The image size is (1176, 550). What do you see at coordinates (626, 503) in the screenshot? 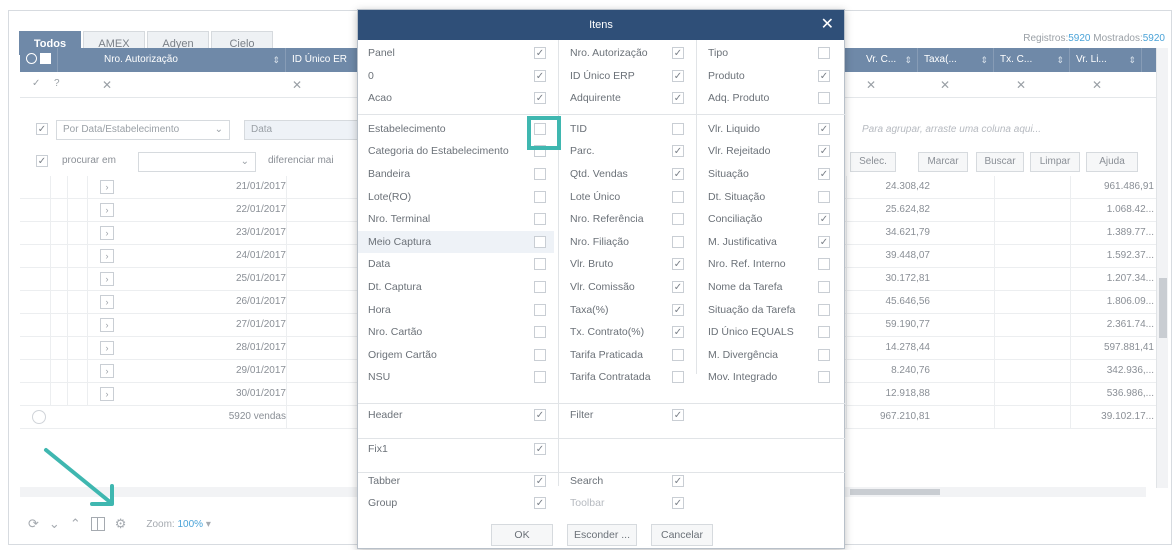
I see `column-option-toolbar: Toolbar` at bounding box center [626, 503].